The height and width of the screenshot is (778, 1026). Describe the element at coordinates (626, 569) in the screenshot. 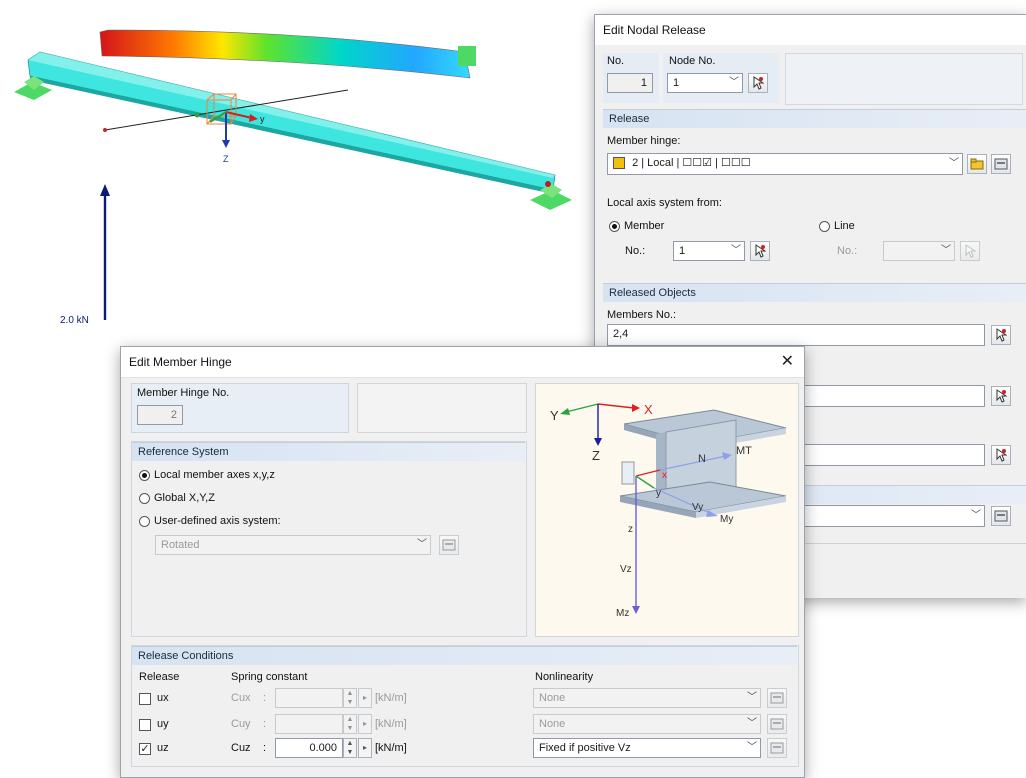

I see `svg-text: Vz` at that location.